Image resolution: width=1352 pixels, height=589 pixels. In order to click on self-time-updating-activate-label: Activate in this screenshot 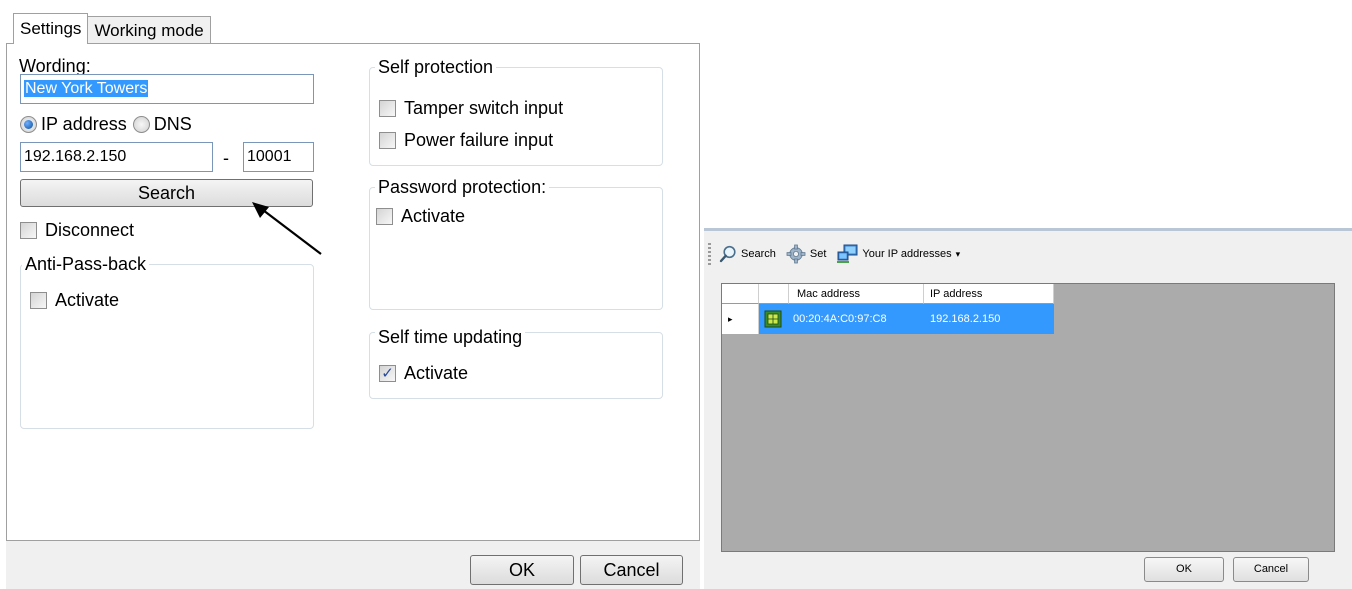, I will do `click(436, 373)`.